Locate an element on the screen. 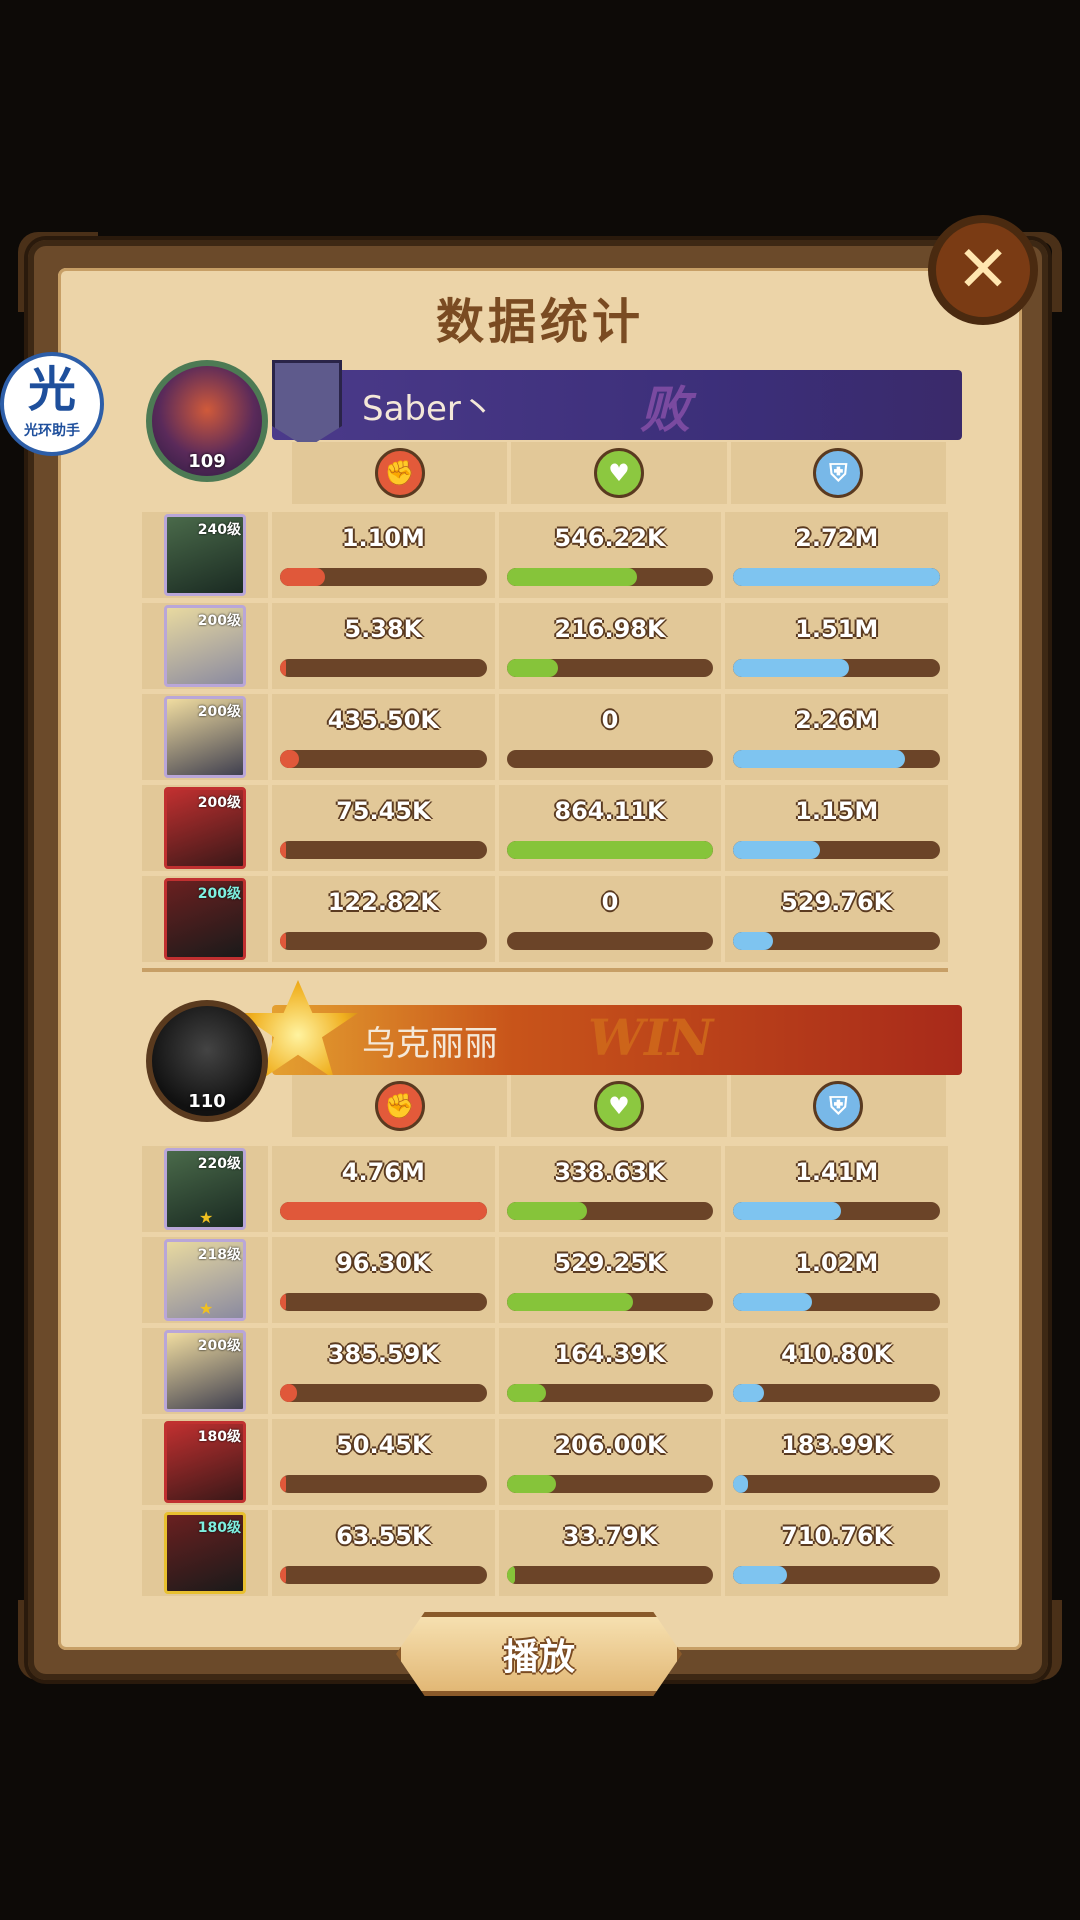  hero-portrait: 218级 ★ is located at coordinates (205, 1280).